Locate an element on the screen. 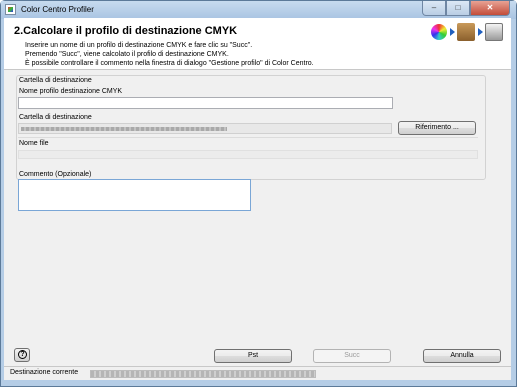 This screenshot has width=517, height=387. window-title: Color Centro Profiler is located at coordinates (57, 9).